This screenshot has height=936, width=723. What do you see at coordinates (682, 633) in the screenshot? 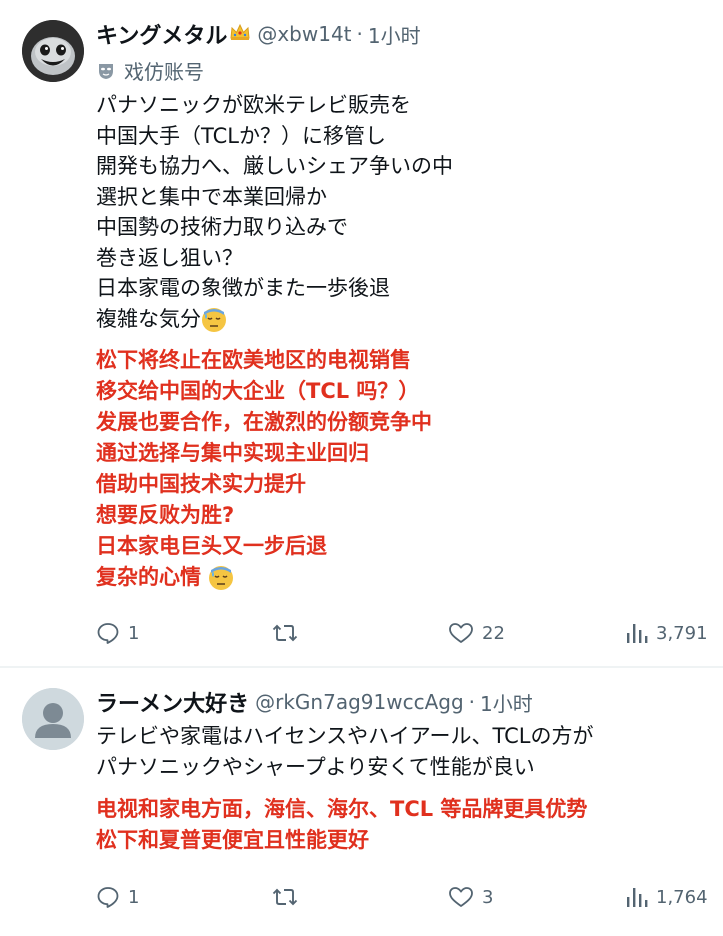
I see `view-count: 3,791` at bounding box center [682, 633].